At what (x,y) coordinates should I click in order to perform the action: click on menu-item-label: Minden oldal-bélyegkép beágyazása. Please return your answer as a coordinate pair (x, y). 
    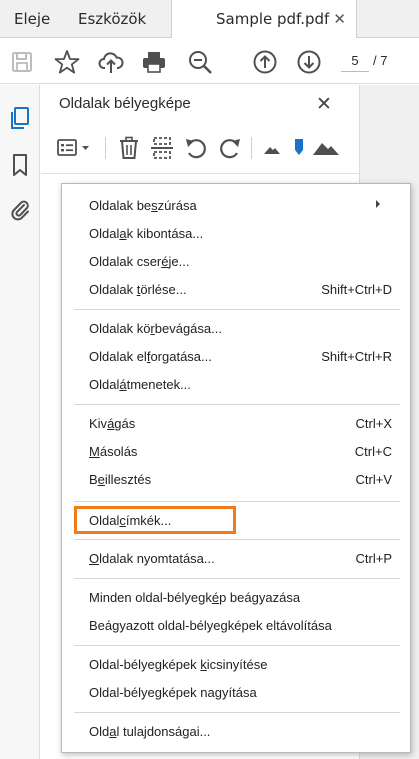
    Looking at the image, I should click on (195, 597).